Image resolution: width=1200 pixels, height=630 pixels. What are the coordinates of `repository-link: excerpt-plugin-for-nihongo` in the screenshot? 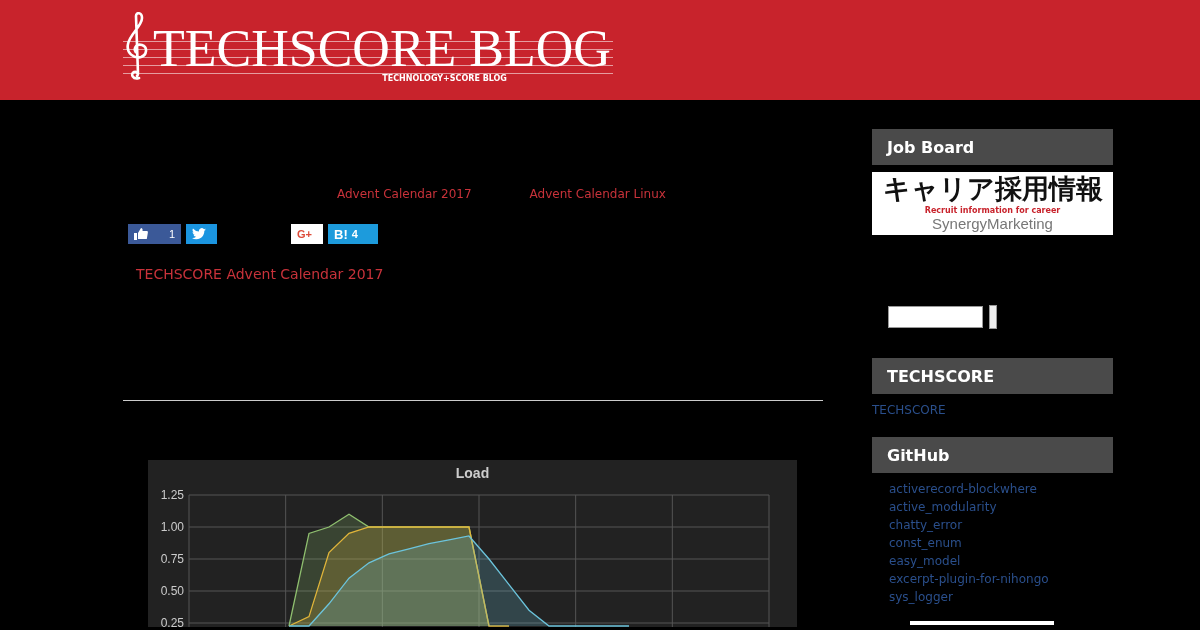 It's located at (992, 579).